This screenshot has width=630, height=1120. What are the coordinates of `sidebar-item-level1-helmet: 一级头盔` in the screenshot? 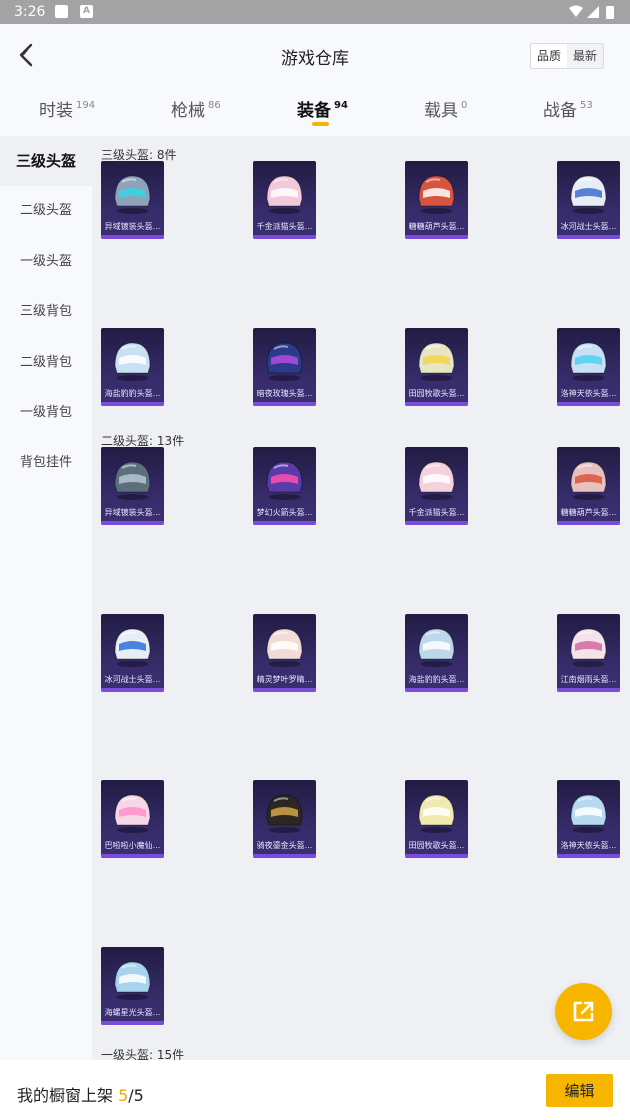 It's located at (46, 262).